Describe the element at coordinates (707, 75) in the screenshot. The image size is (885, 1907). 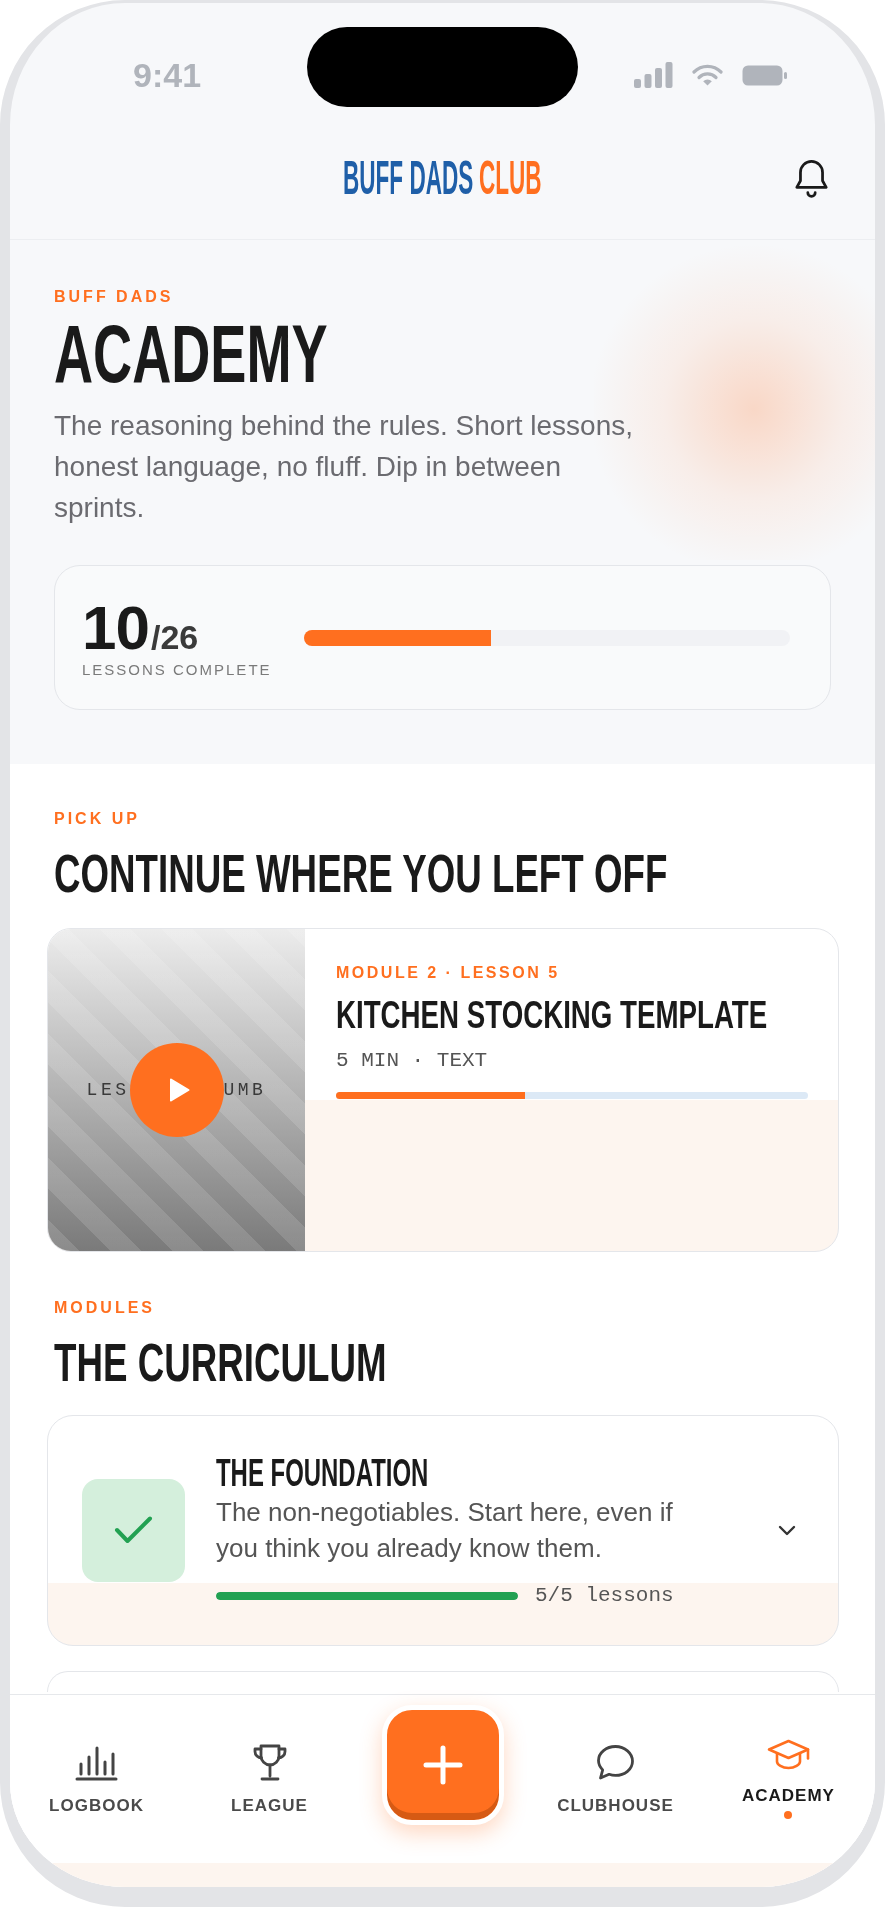
I see `wifi-icon` at that location.